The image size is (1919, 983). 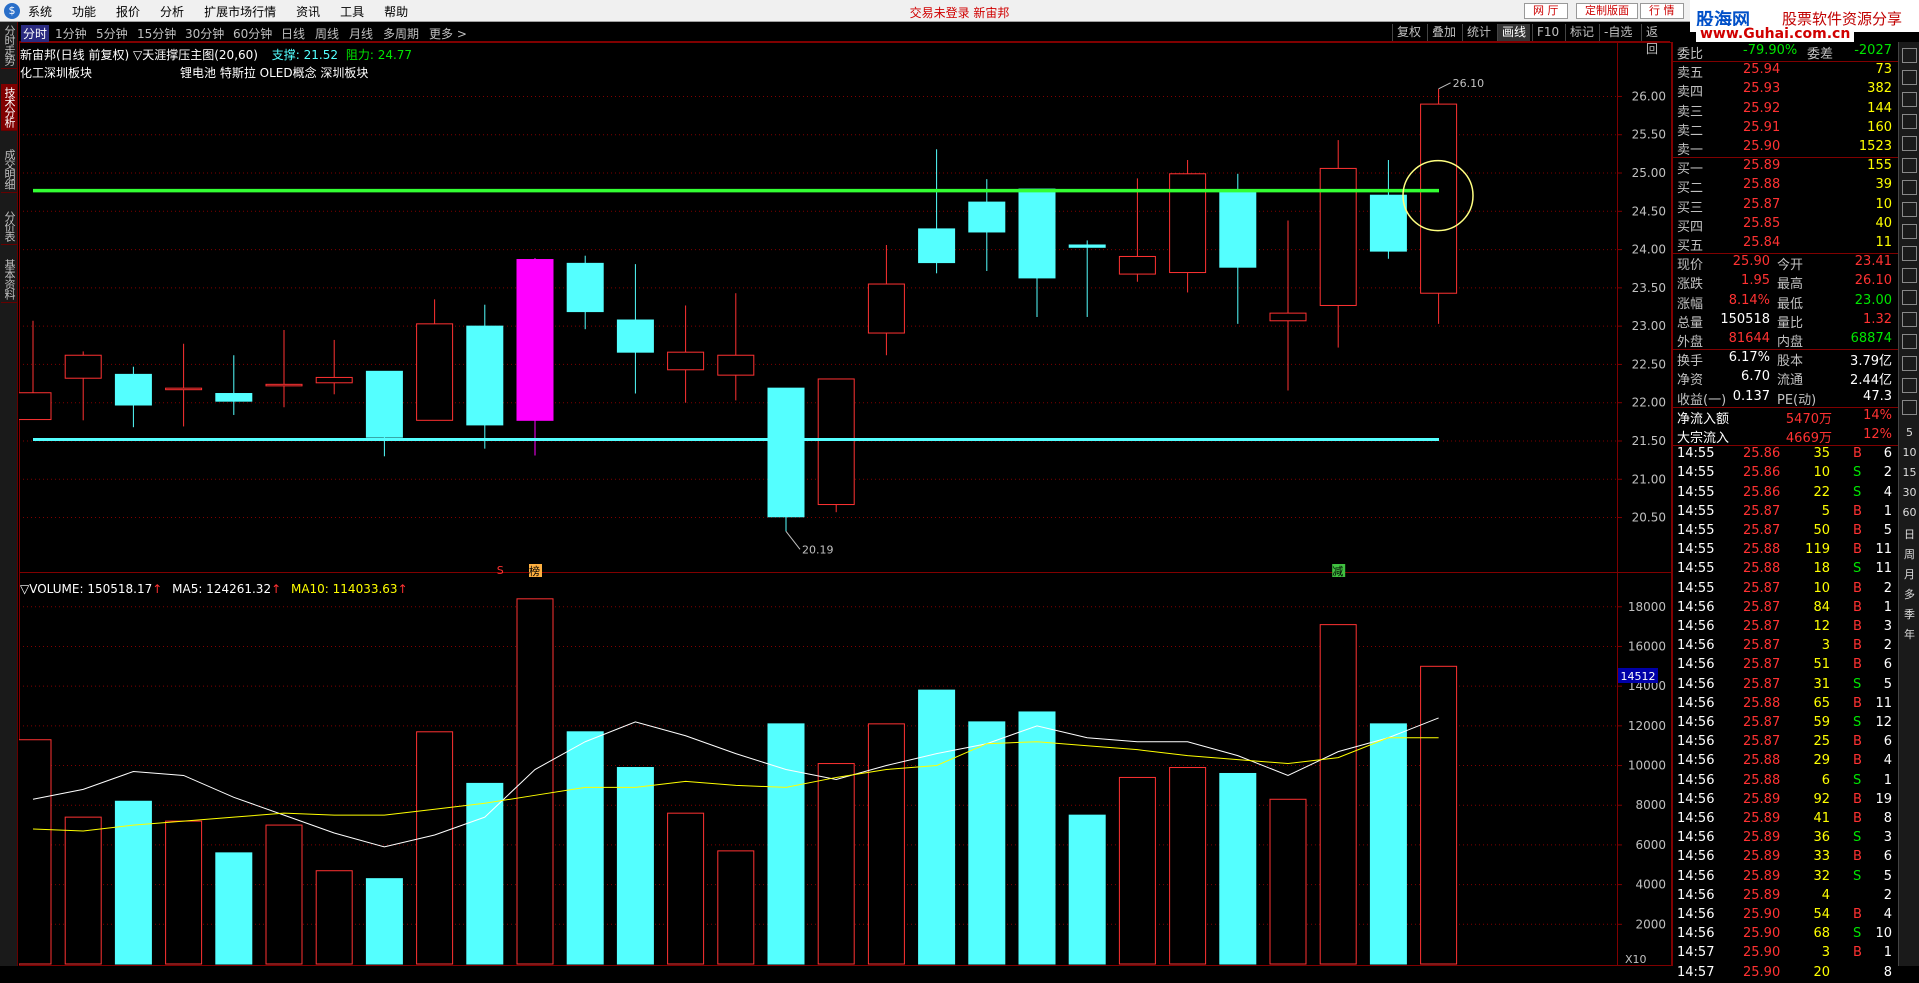 What do you see at coordinates (1909, 634) in the screenshot?
I see `period-shortcut: 年` at bounding box center [1909, 634].